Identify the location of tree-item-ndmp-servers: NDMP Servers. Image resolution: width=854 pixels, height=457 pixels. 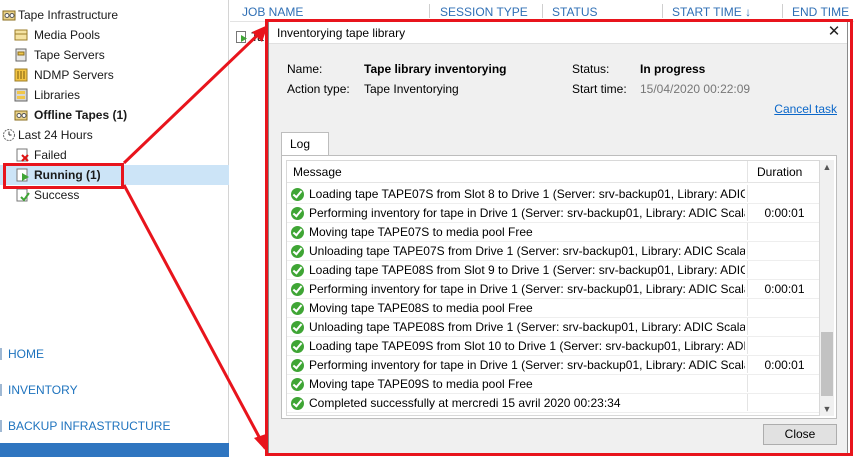
(114, 75).